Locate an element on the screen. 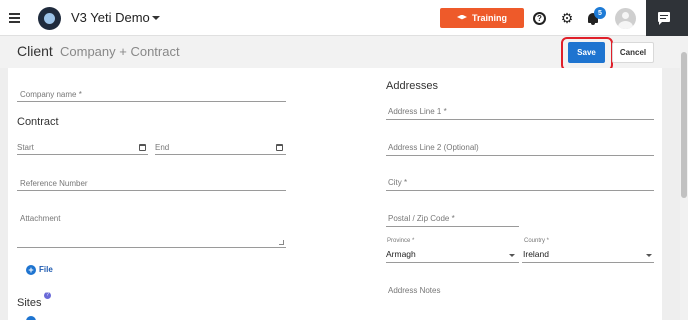 The image size is (688, 320). chat-icon is located at coordinates (664, 18).